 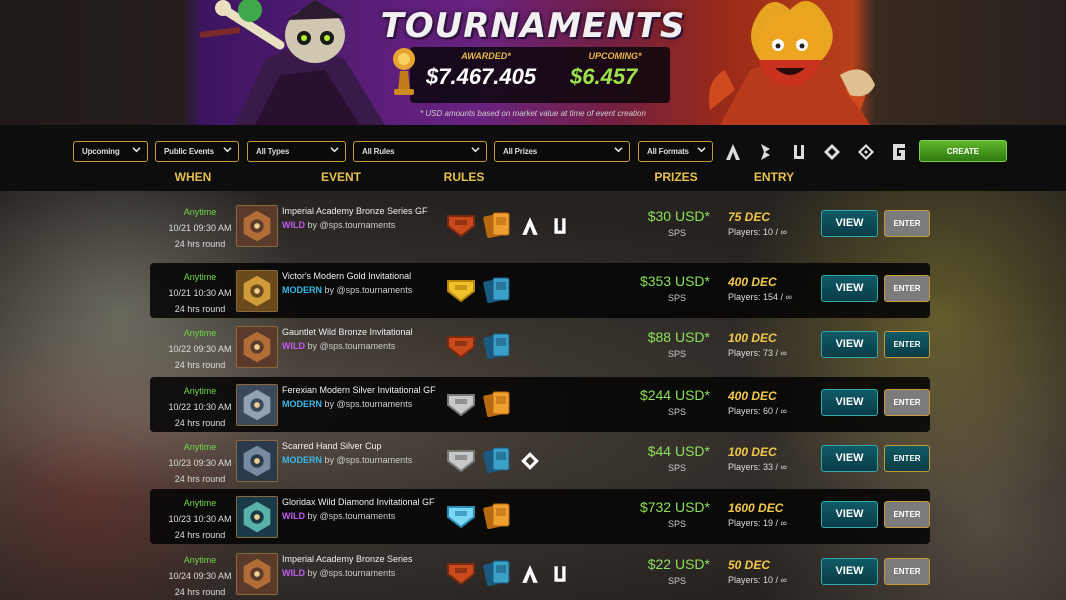 I want to click on entry-fee: 75 DEC, so click(x=749, y=217).